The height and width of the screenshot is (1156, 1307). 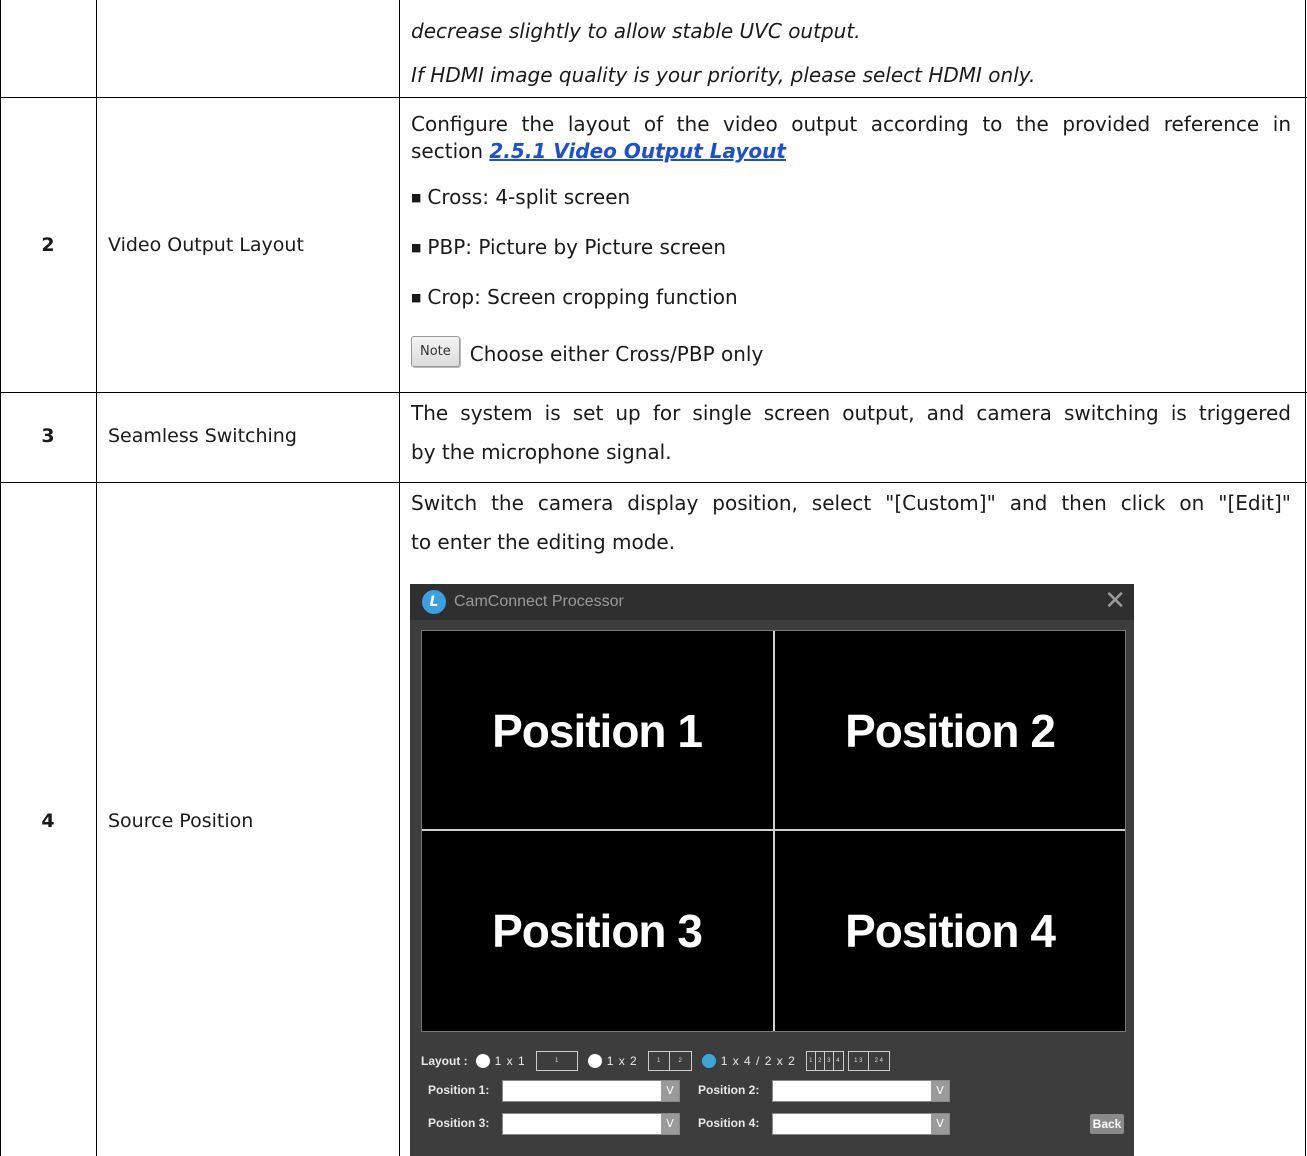 I want to click on position-4-label: Position 4:, so click(x=729, y=1123).